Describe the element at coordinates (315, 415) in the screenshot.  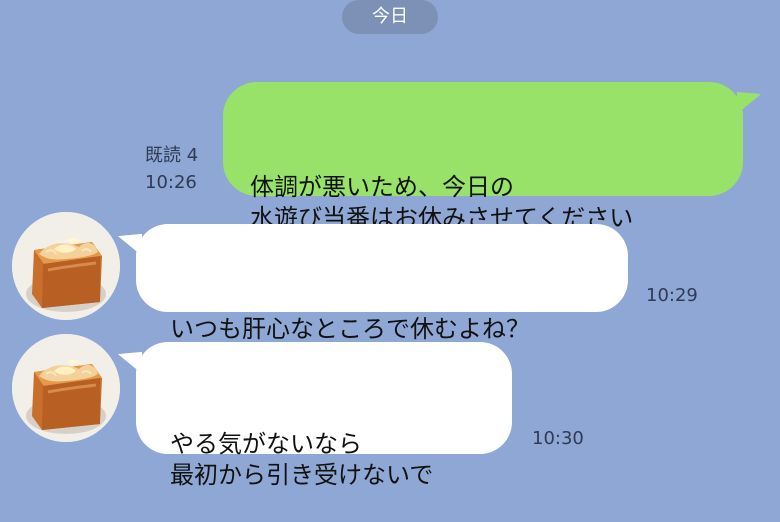
I see `incoming-message-bubble: やる気がないなら 最初から引き受けないで` at that location.